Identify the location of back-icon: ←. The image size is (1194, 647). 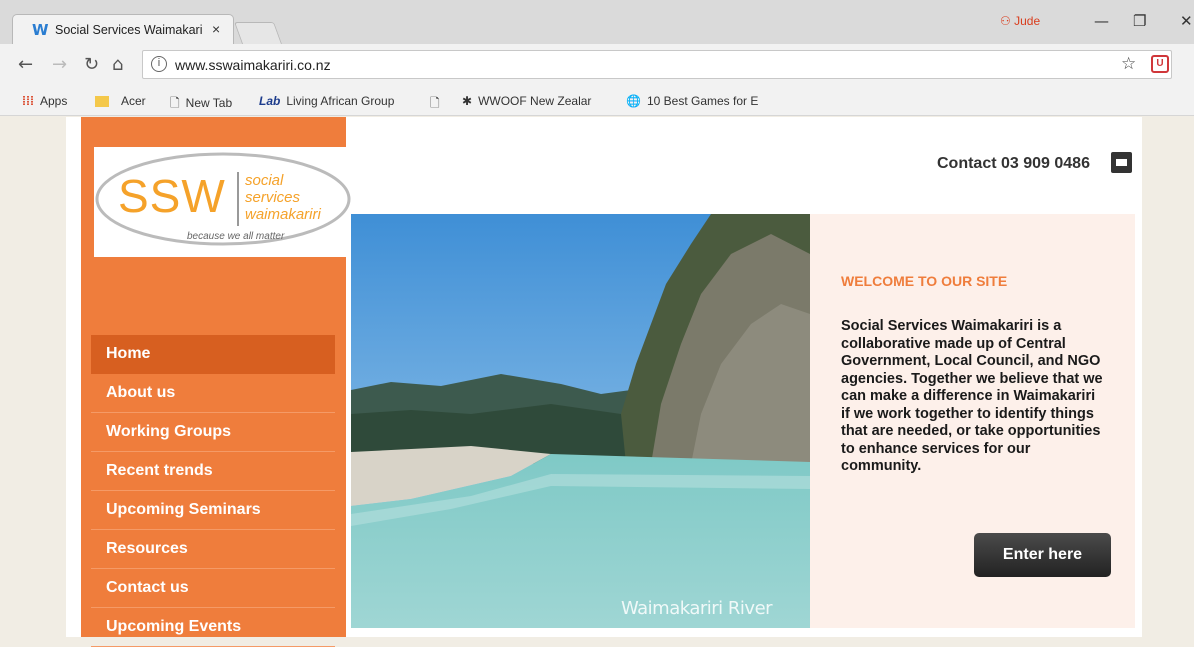
(25, 64).